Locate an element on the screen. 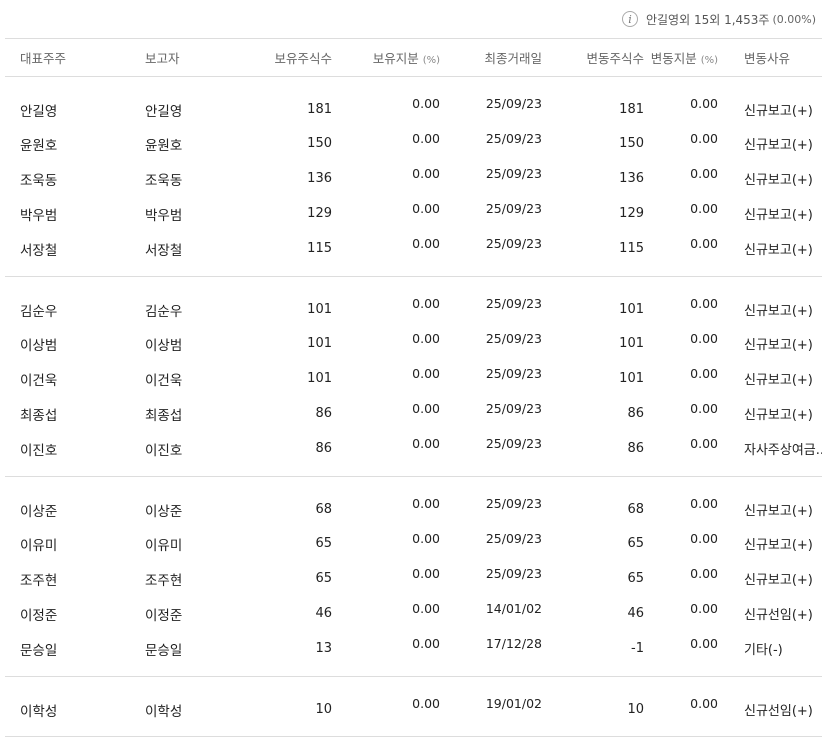 The image size is (822, 737). cell-change-reason: 기타(-) is located at coordinates (772, 654).